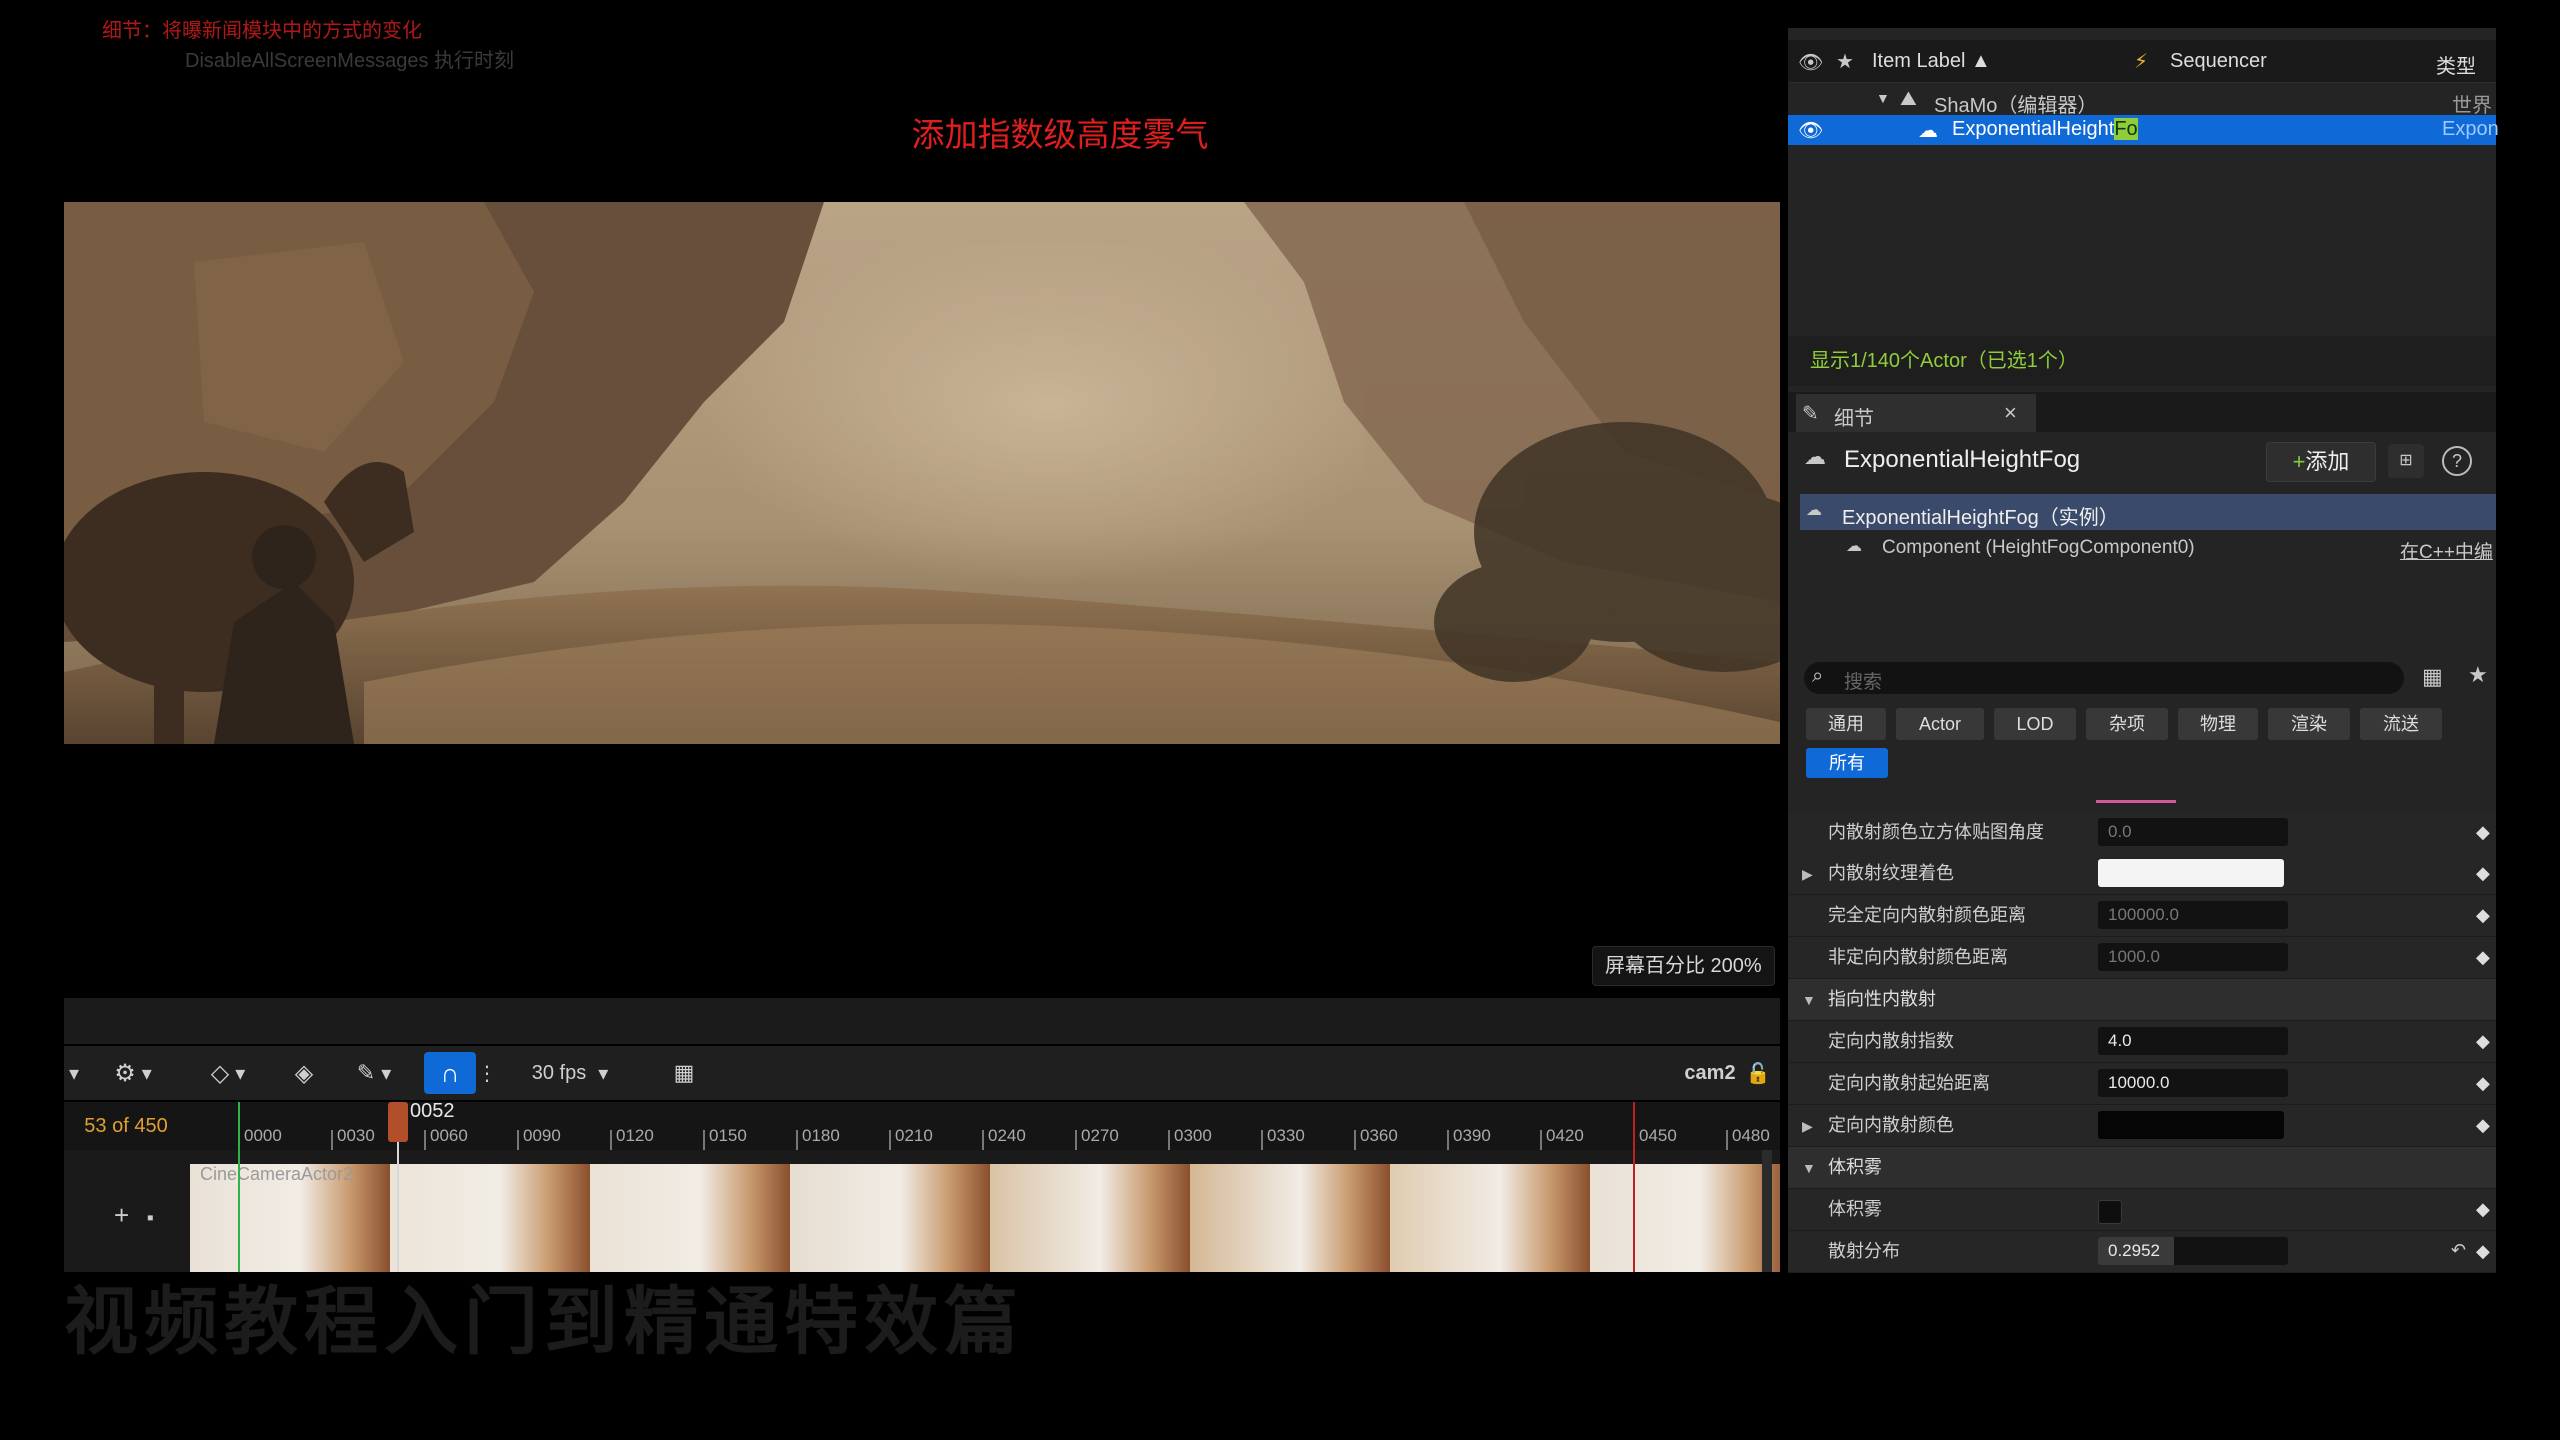 The width and height of the screenshot is (2560, 1440). What do you see at coordinates (2193, 1251) in the screenshot?
I see `property-value-input: 0.2952` at bounding box center [2193, 1251].